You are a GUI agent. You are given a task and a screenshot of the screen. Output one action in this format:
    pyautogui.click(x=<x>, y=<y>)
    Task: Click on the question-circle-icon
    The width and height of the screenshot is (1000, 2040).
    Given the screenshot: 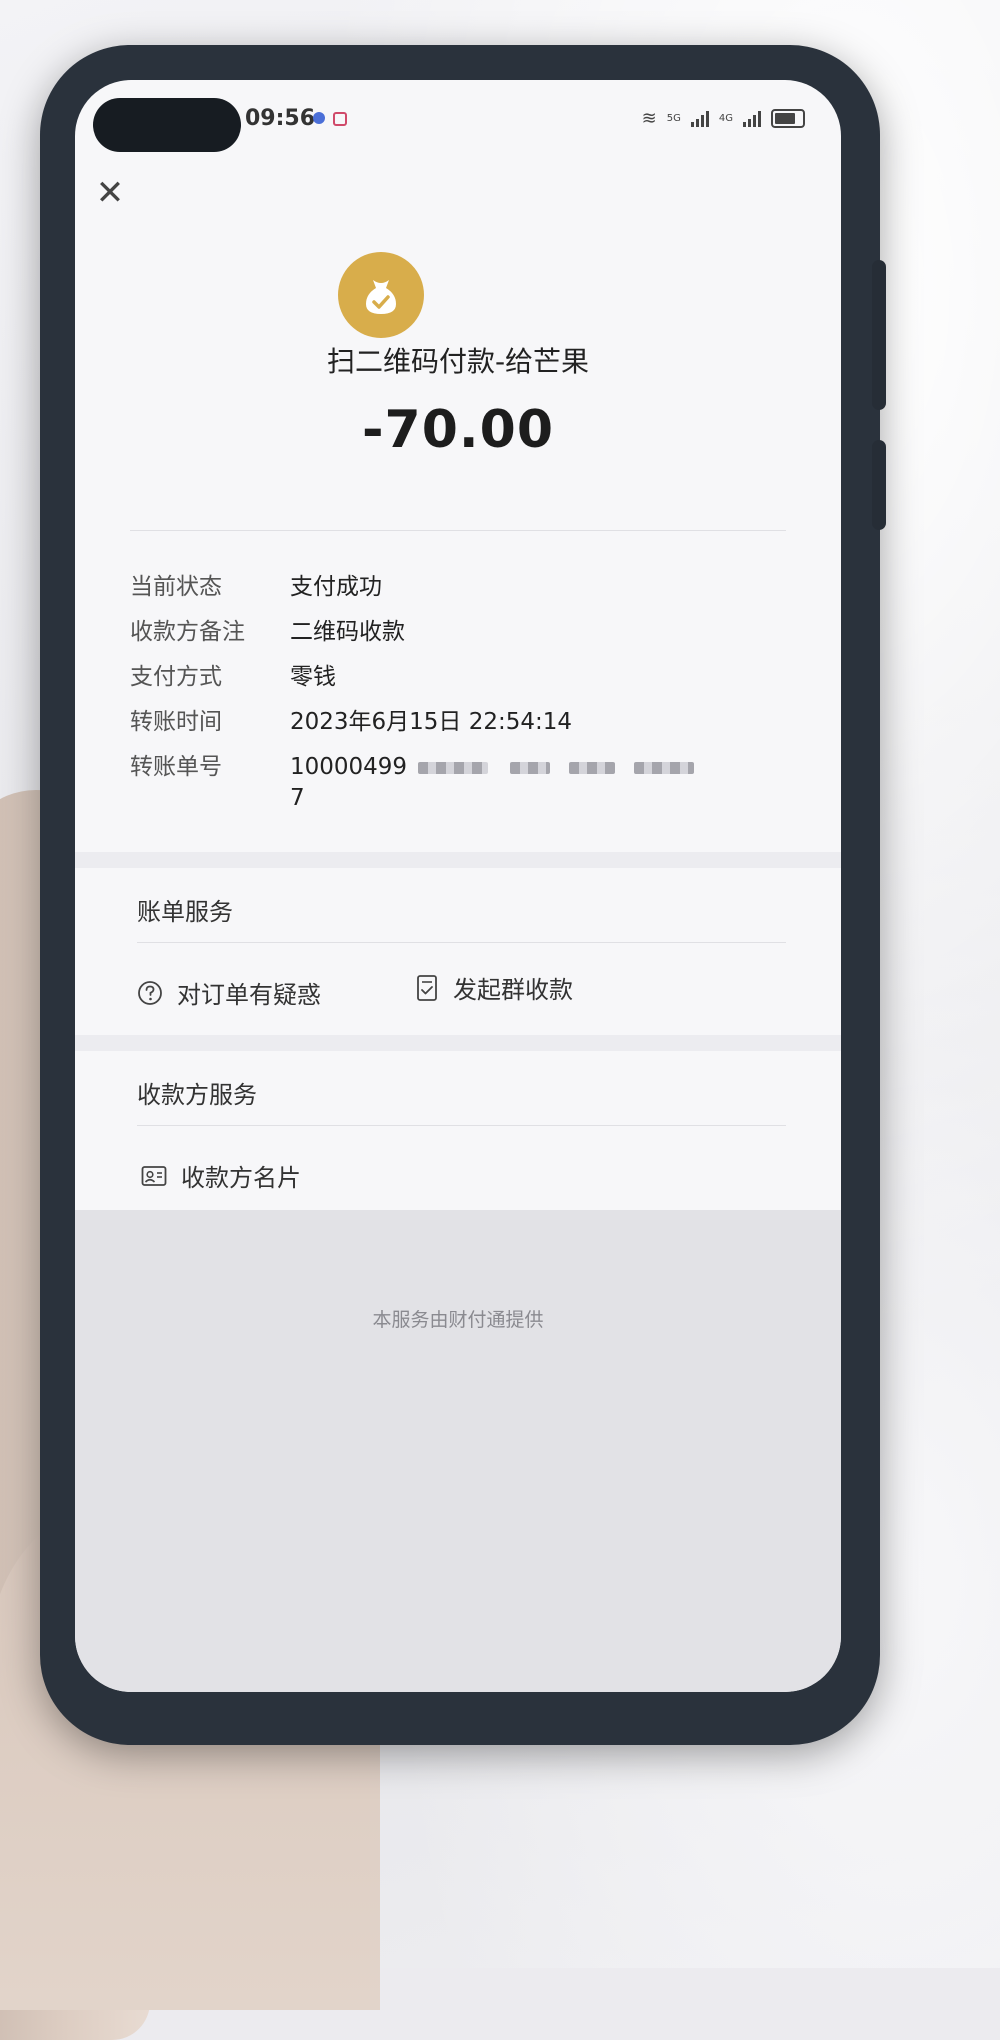 What is the action you would take?
    pyautogui.click(x=150, y=992)
    